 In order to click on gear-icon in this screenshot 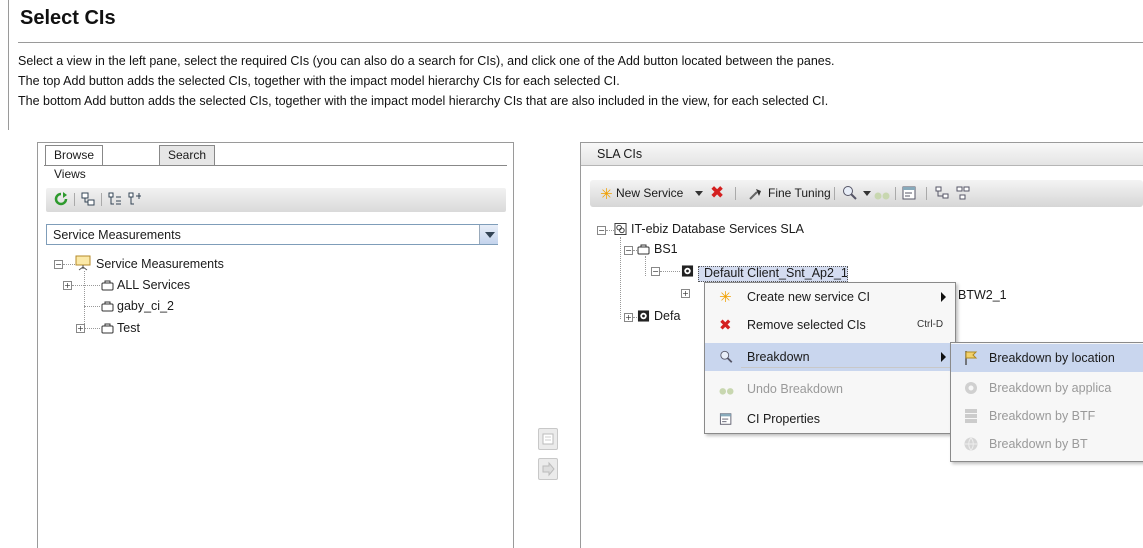, I will do `click(971, 388)`.